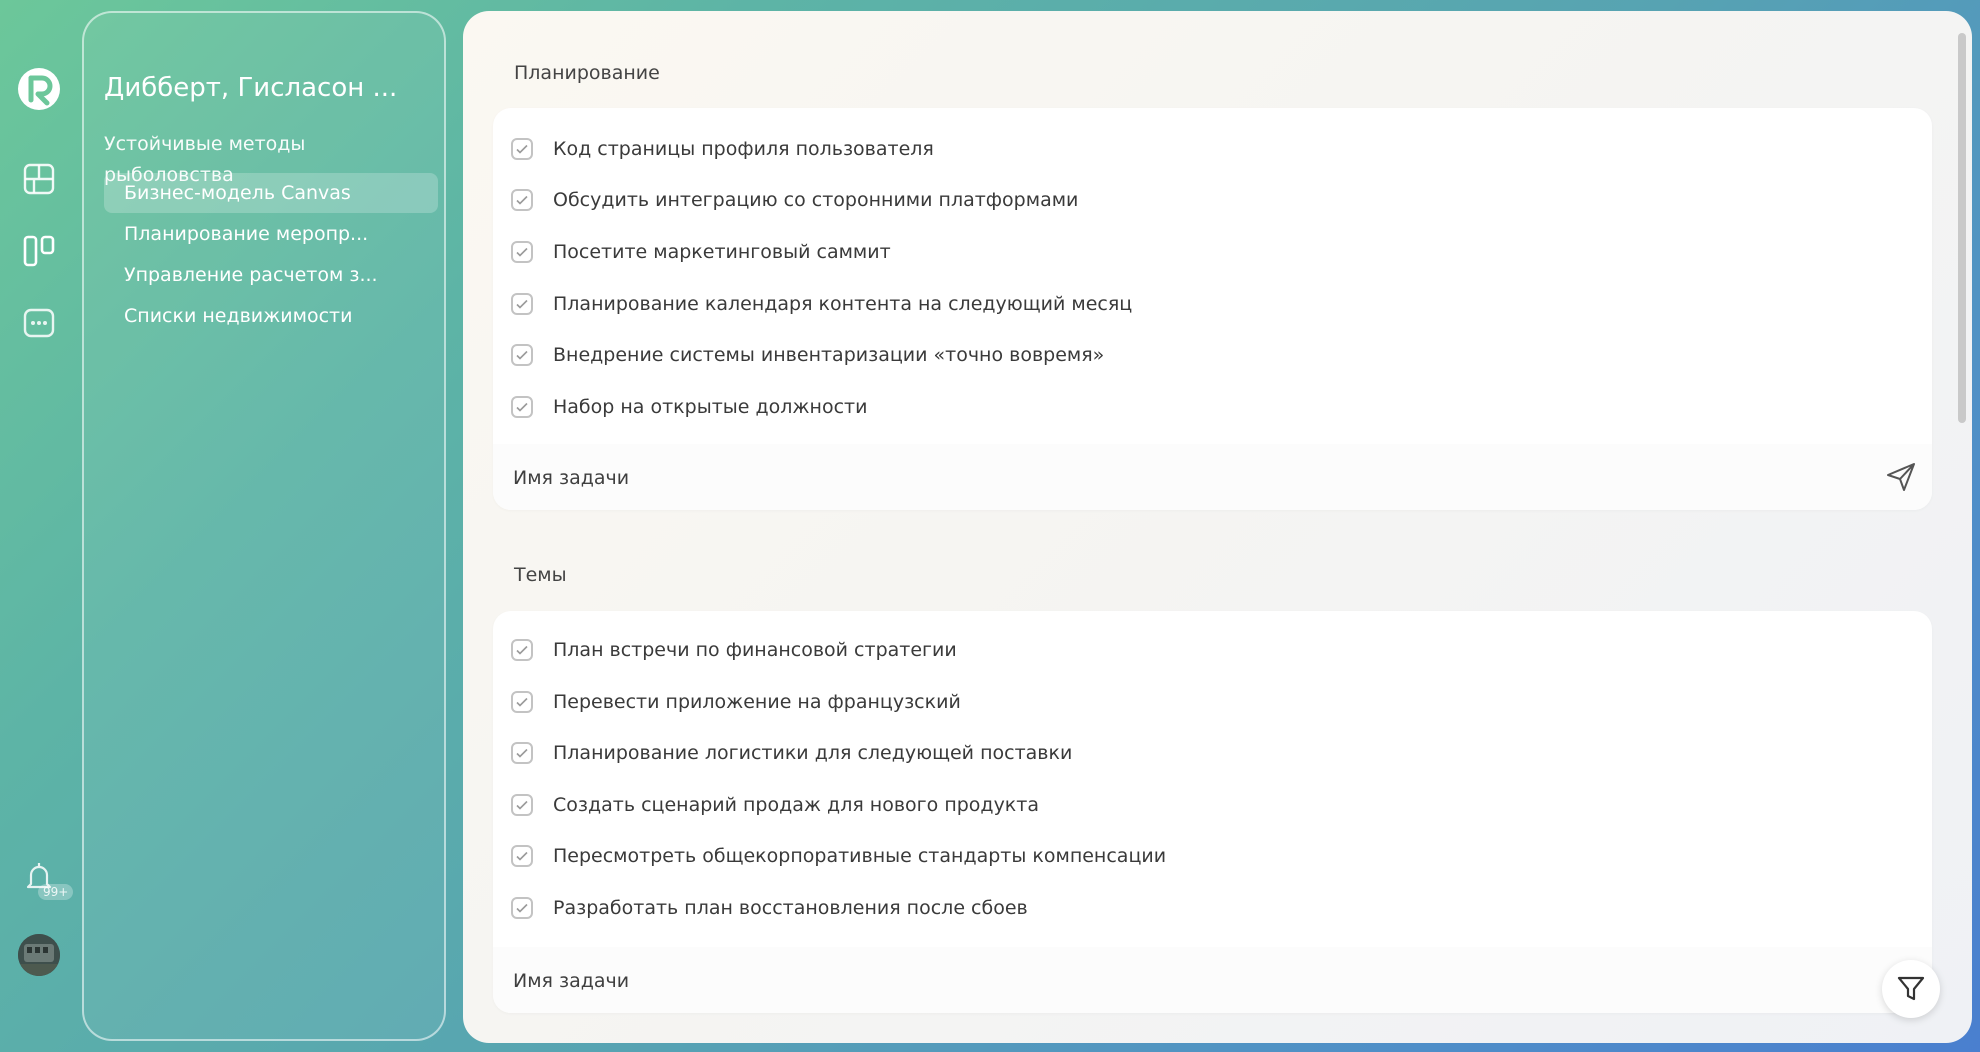 The width and height of the screenshot is (1980, 1052). Describe the element at coordinates (56, 892) in the screenshot. I see `notification-badge: 99+` at that location.